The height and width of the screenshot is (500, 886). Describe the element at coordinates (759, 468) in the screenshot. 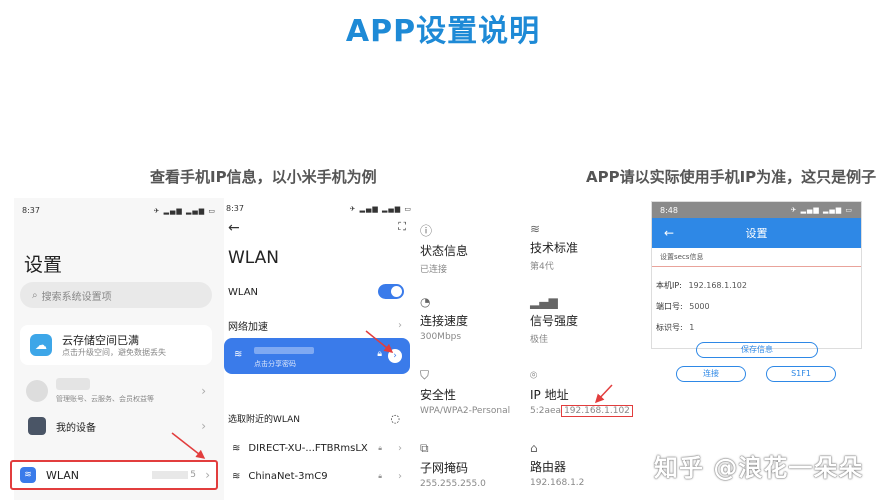

I see `watermark: 知乎 @浪花一朵朵` at that location.